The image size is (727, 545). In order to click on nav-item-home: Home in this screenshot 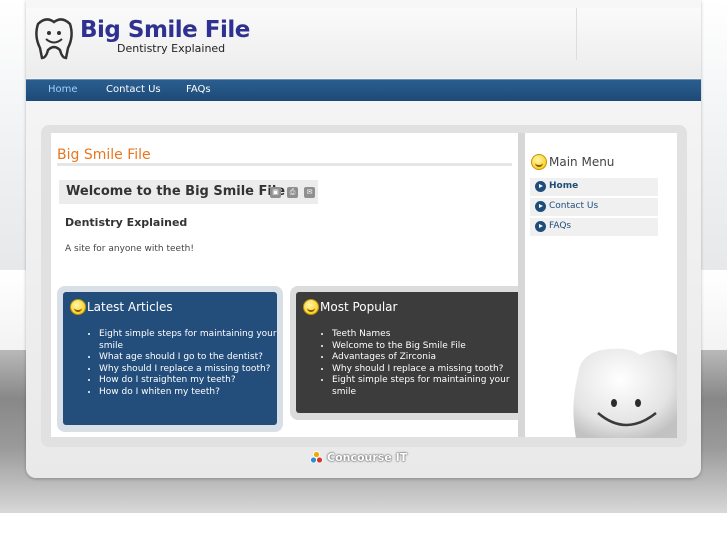, I will do `click(63, 89)`.